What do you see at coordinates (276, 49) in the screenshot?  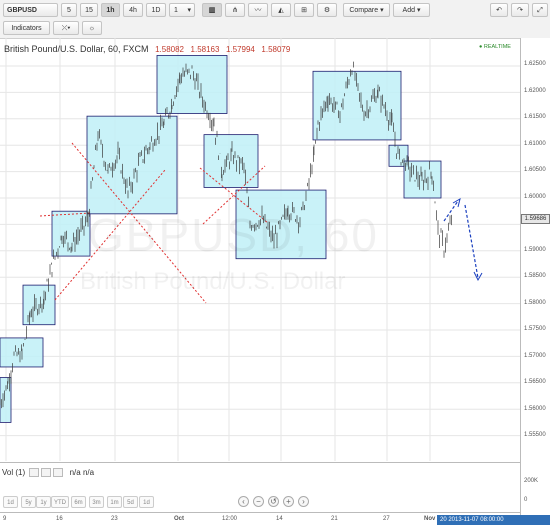 I see `legend-close: 1.58079` at bounding box center [276, 49].